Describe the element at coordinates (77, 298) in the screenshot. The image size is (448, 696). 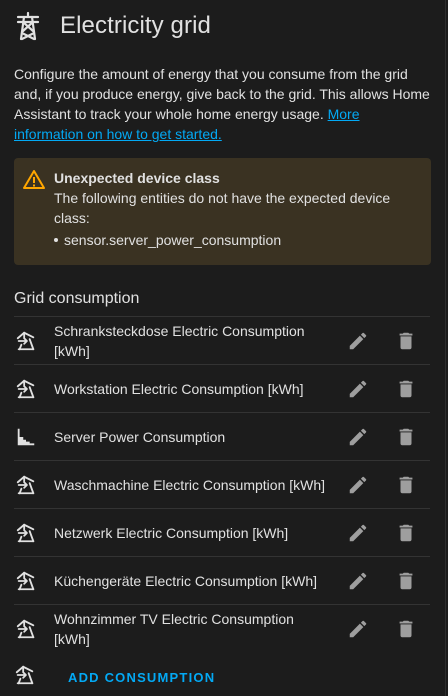
I see `section-title: Grid consumption` at that location.